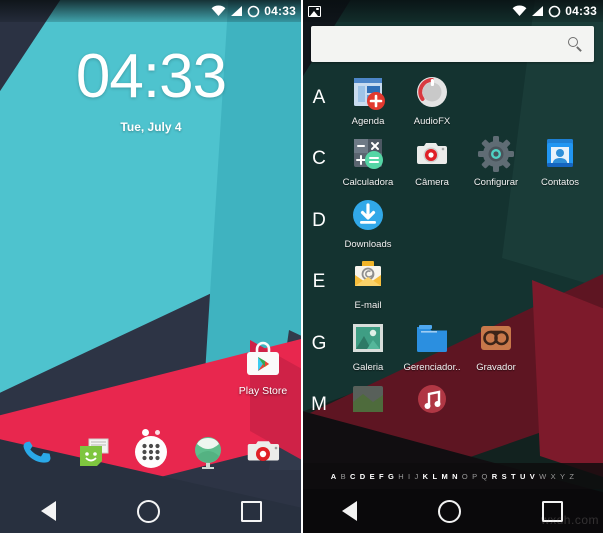 The width and height of the screenshot is (603, 533). What do you see at coordinates (368, 100) in the screenshot?
I see `app-item-agenda: Agenda` at bounding box center [368, 100].